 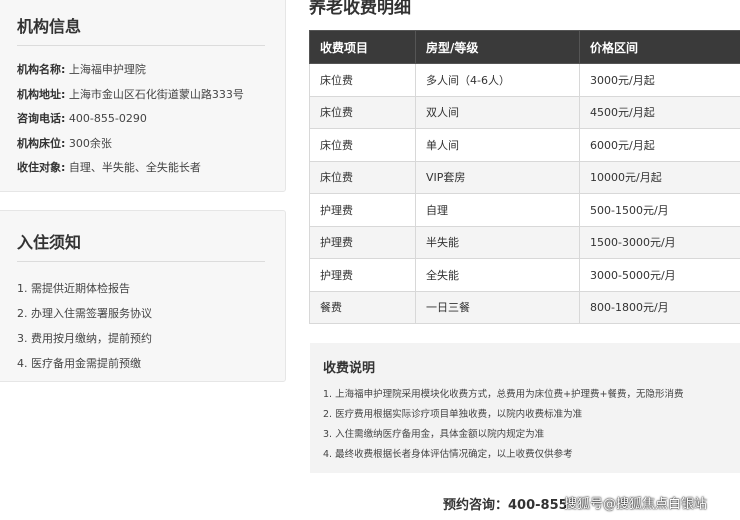 I want to click on table-row: 床位费 VIP套房 10000元/月起, so click(x=524, y=177).